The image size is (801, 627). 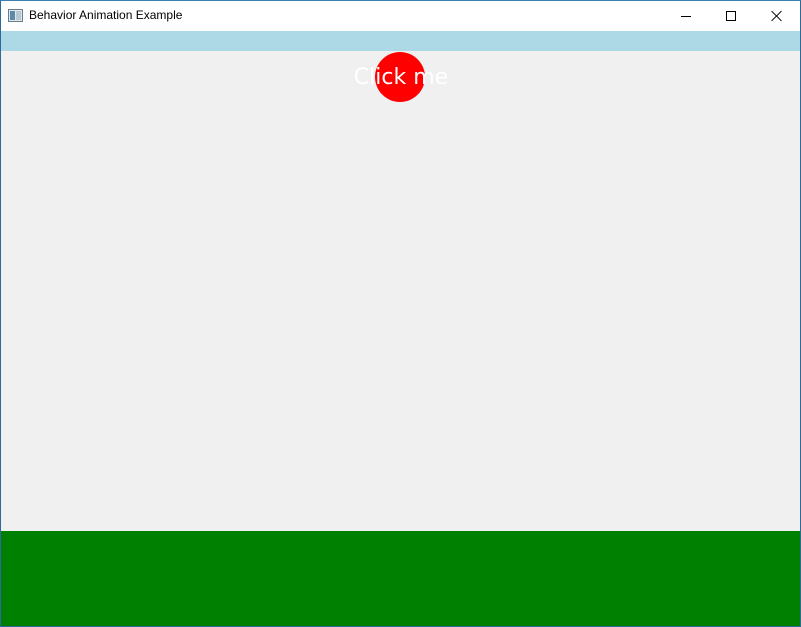 I want to click on app-icon-pane-right, so click(x=18, y=15).